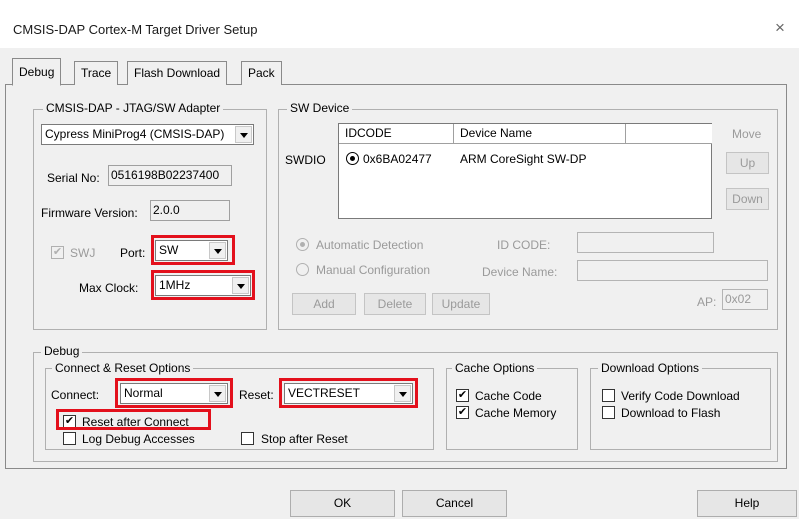 The width and height of the screenshot is (799, 519). What do you see at coordinates (243, 134) in the screenshot?
I see `chevron-down-icon` at bounding box center [243, 134].